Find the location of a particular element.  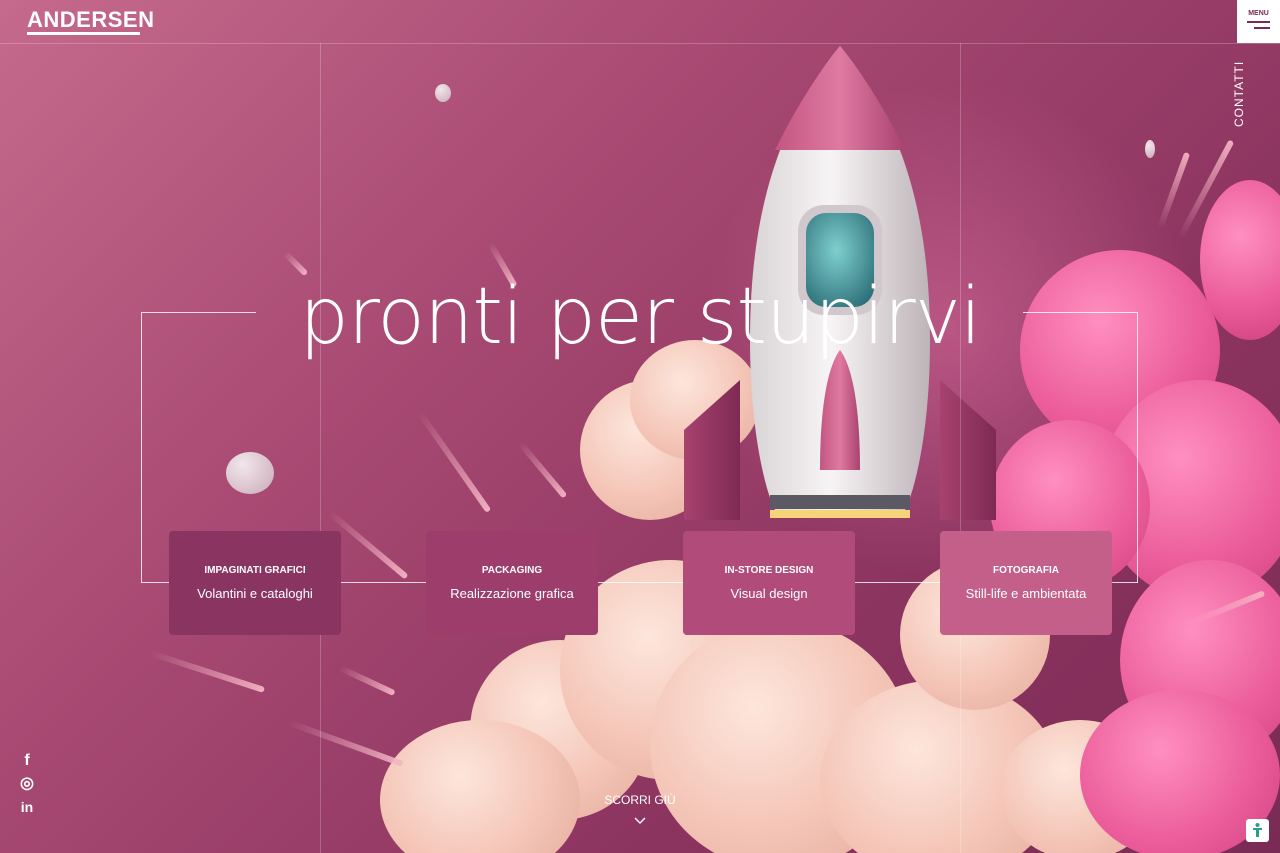

card-subtitle: Realizzazione grafica is located at coordinates (512, 593).